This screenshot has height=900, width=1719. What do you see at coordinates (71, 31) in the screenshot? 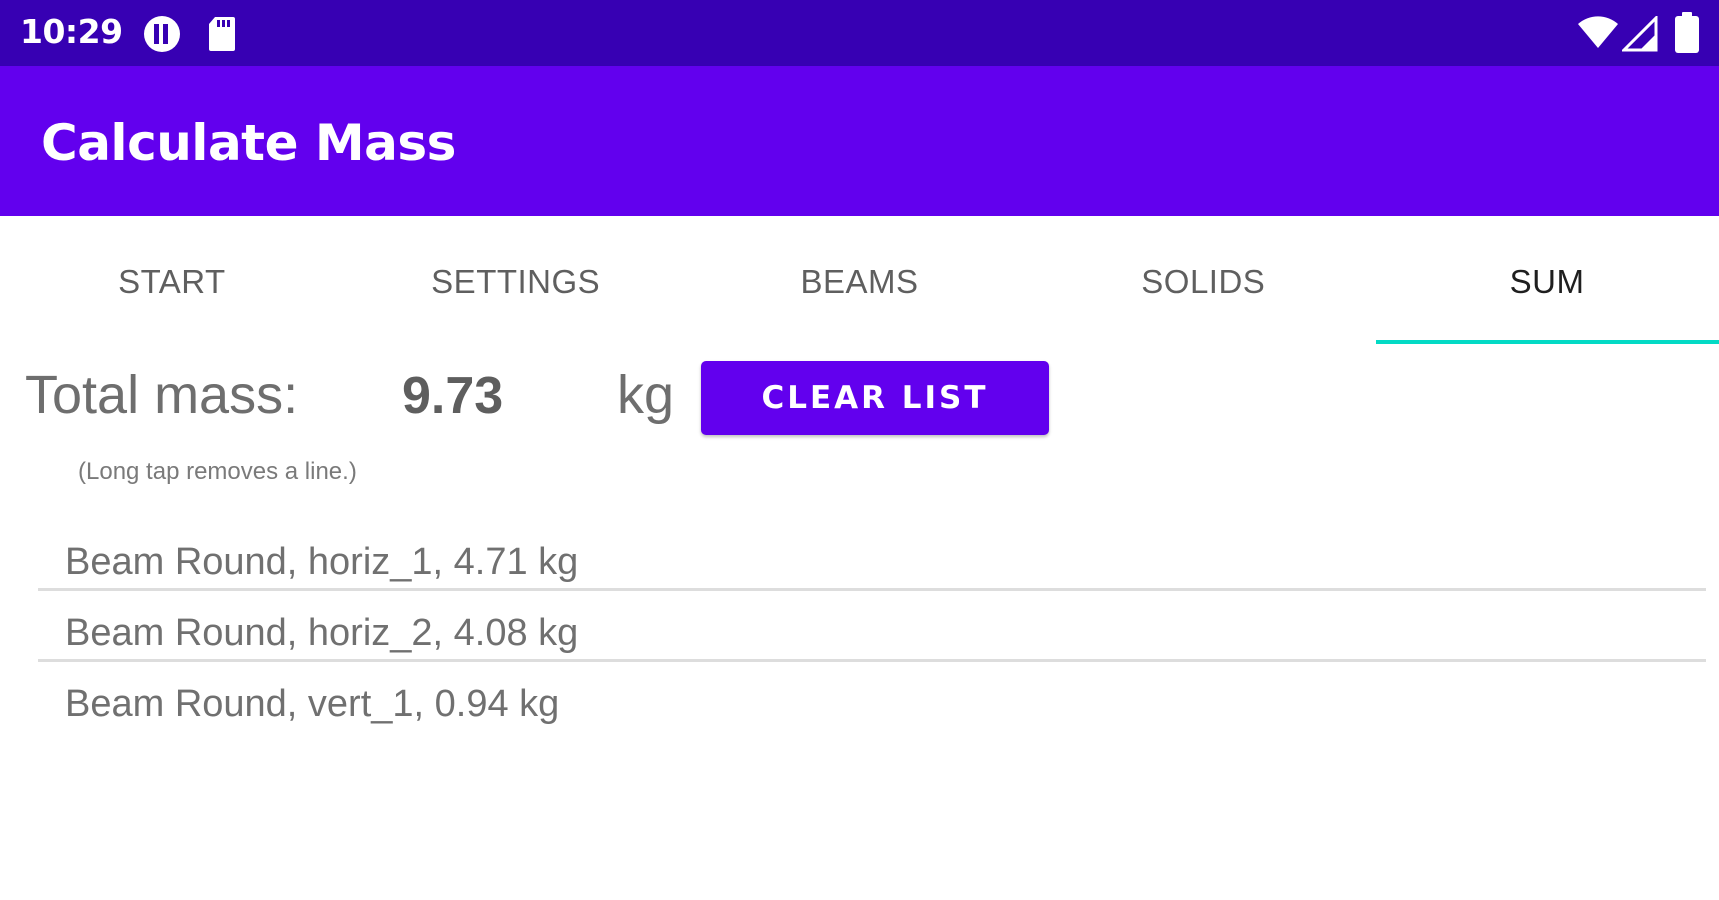
I see `status-time: 10:29` at bounding box center [71, 31].